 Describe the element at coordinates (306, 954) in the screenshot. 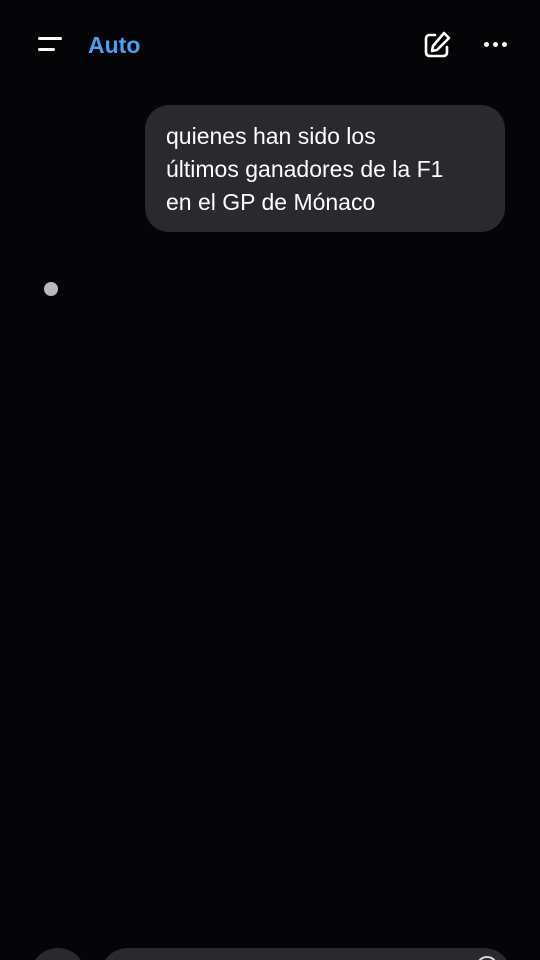

I see `message-composer` at that location.